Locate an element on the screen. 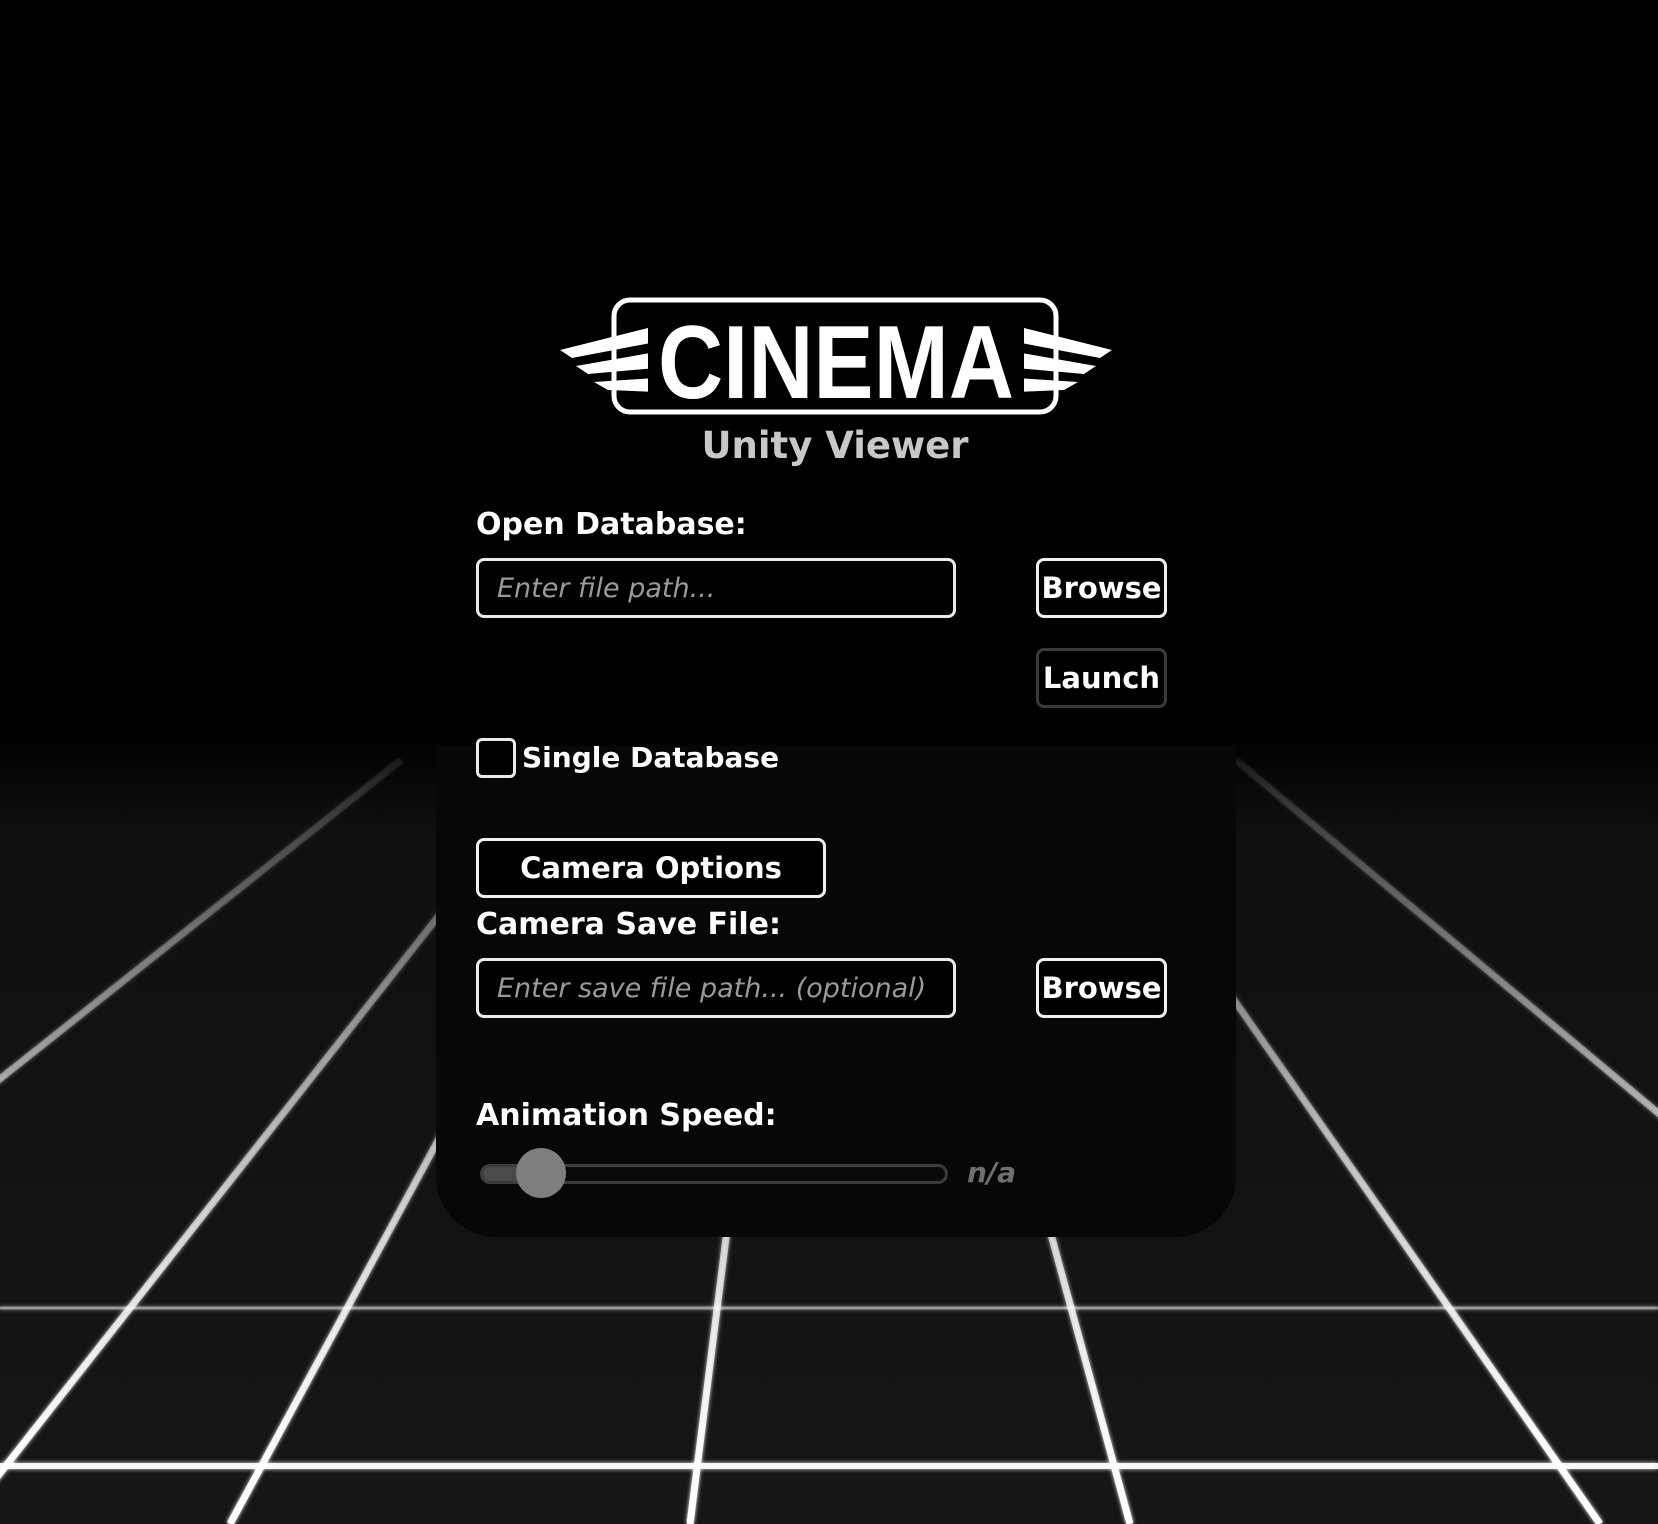 The image size is (1658, 1524). browse-save-file-button: Browse is located at coordinates (1101, 988).